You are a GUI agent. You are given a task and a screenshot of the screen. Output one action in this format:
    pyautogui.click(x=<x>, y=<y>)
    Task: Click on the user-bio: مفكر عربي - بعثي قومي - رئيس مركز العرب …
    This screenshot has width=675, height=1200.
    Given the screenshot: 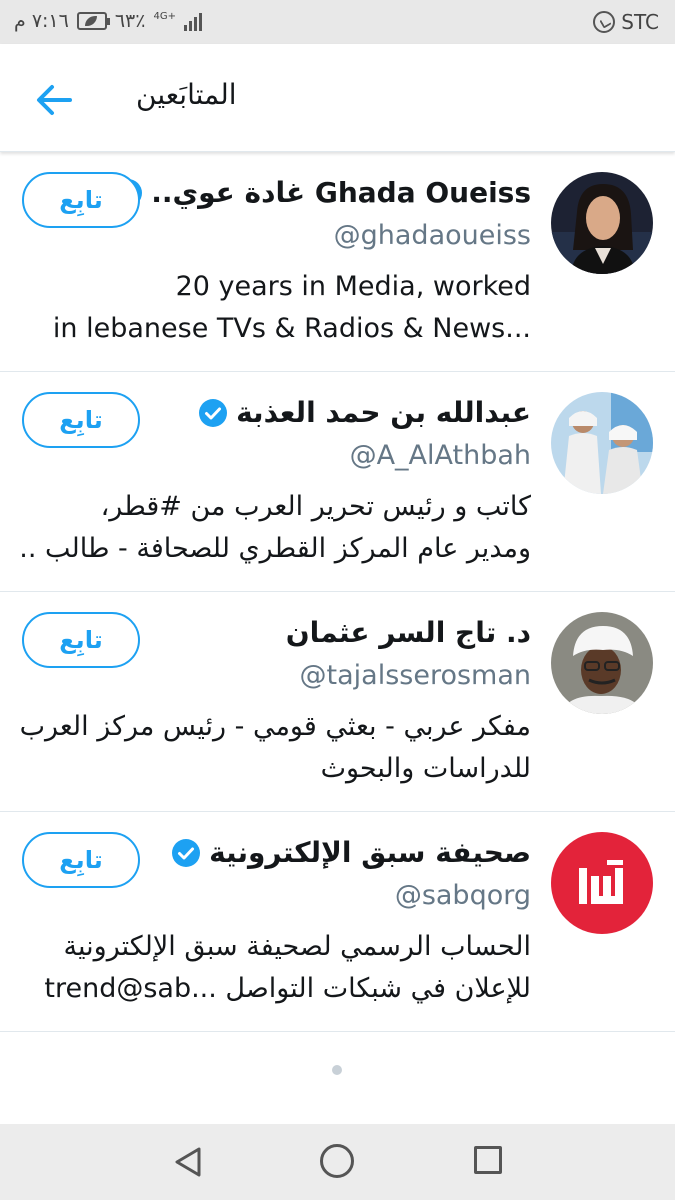 What is the action you would take?
    pyautogui.click(x=275, y=748)
    